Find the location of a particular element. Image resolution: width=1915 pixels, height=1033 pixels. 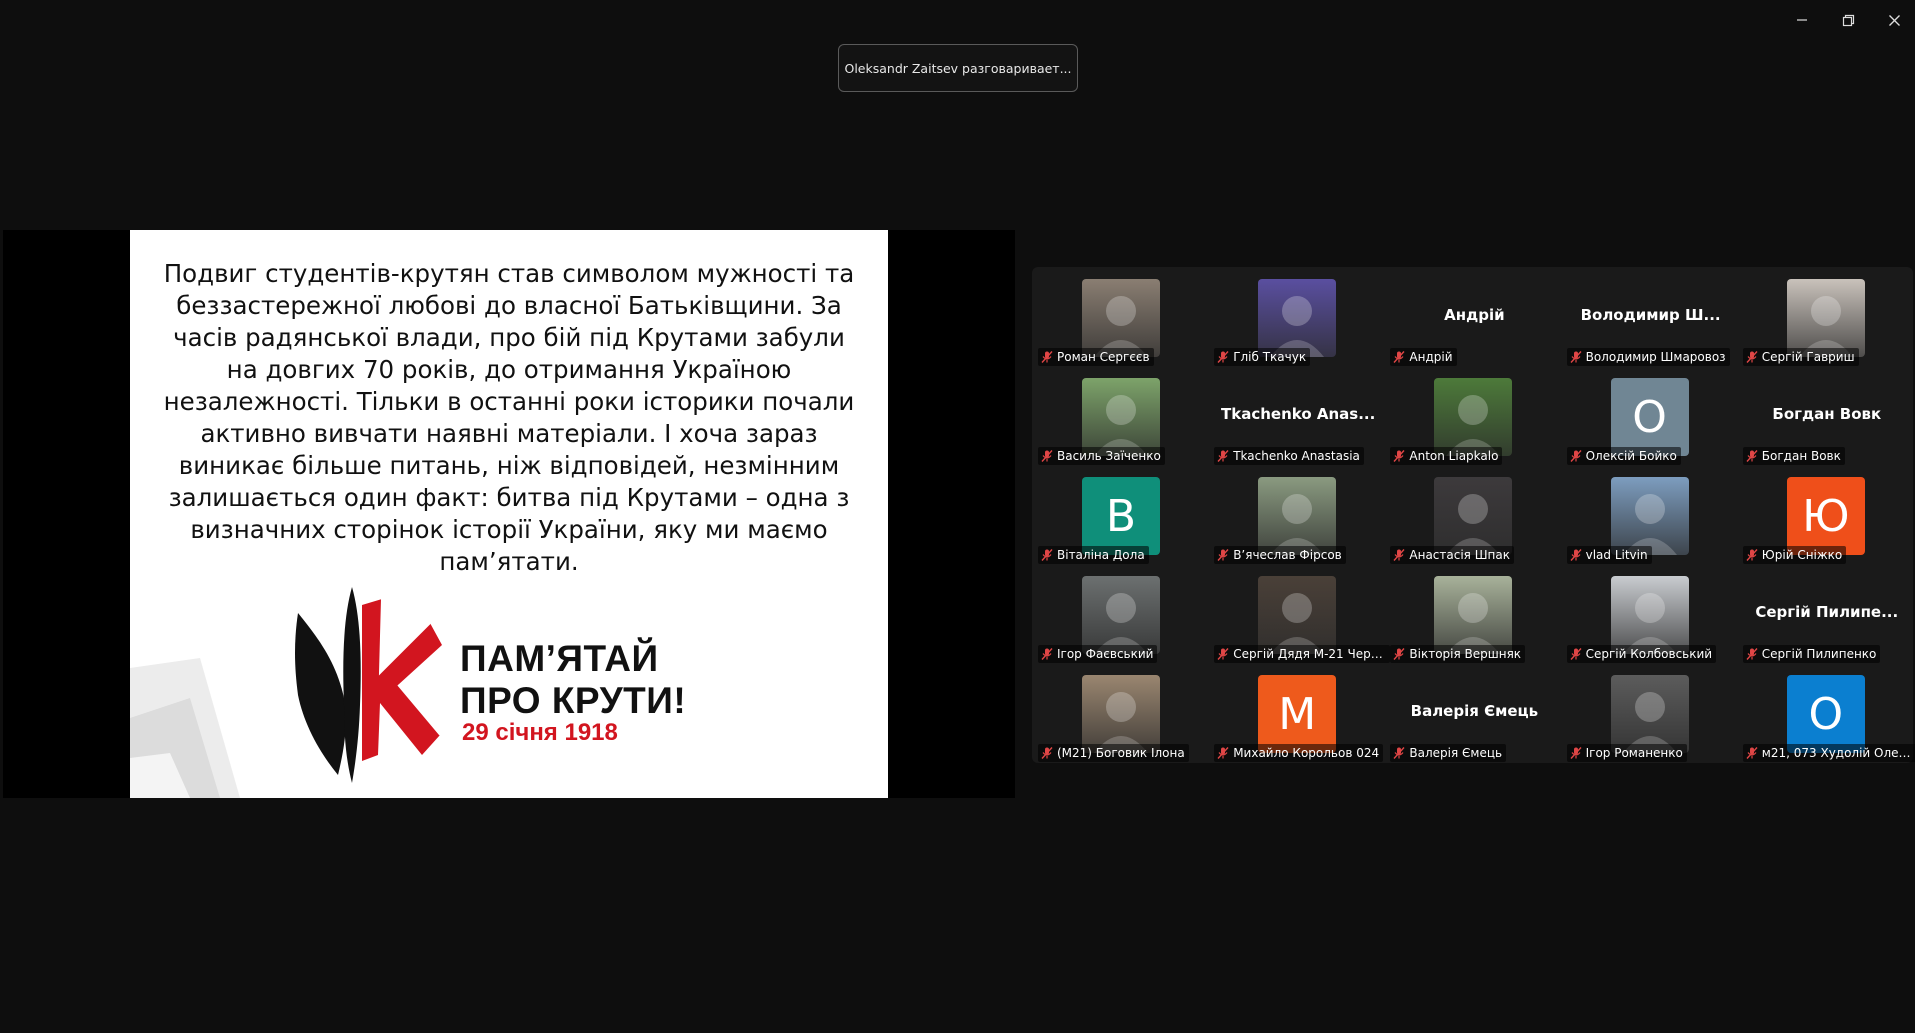

participant-display-name: Андрій is located at coordinates (1474, 315).